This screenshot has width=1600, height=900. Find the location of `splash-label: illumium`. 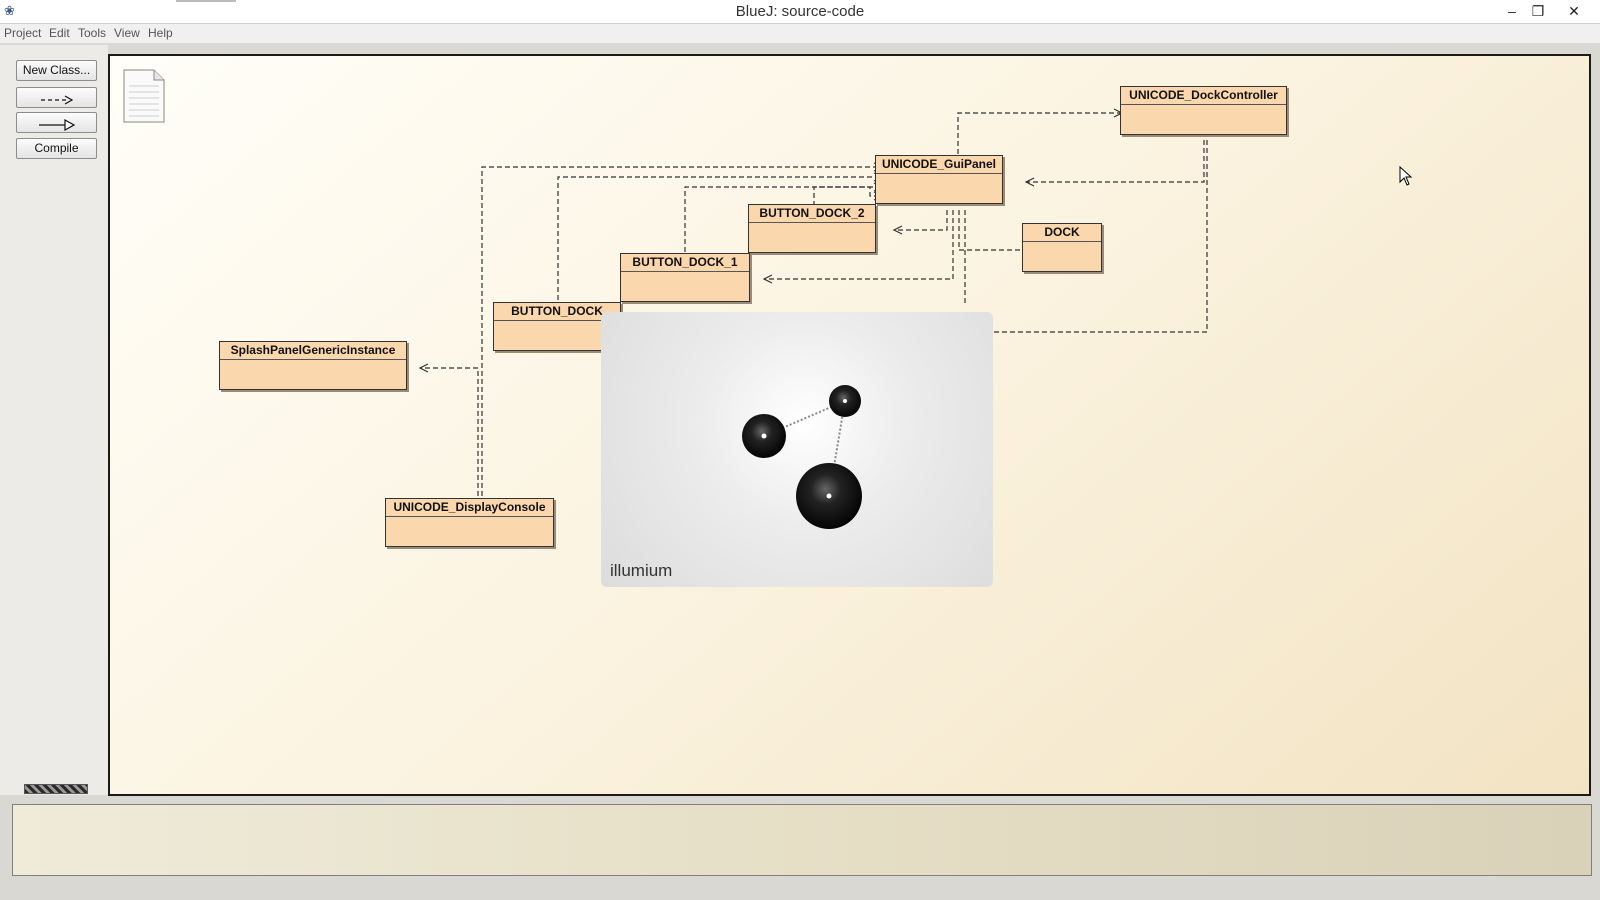

splash-label: illumium is located at coordinates (641, 570).